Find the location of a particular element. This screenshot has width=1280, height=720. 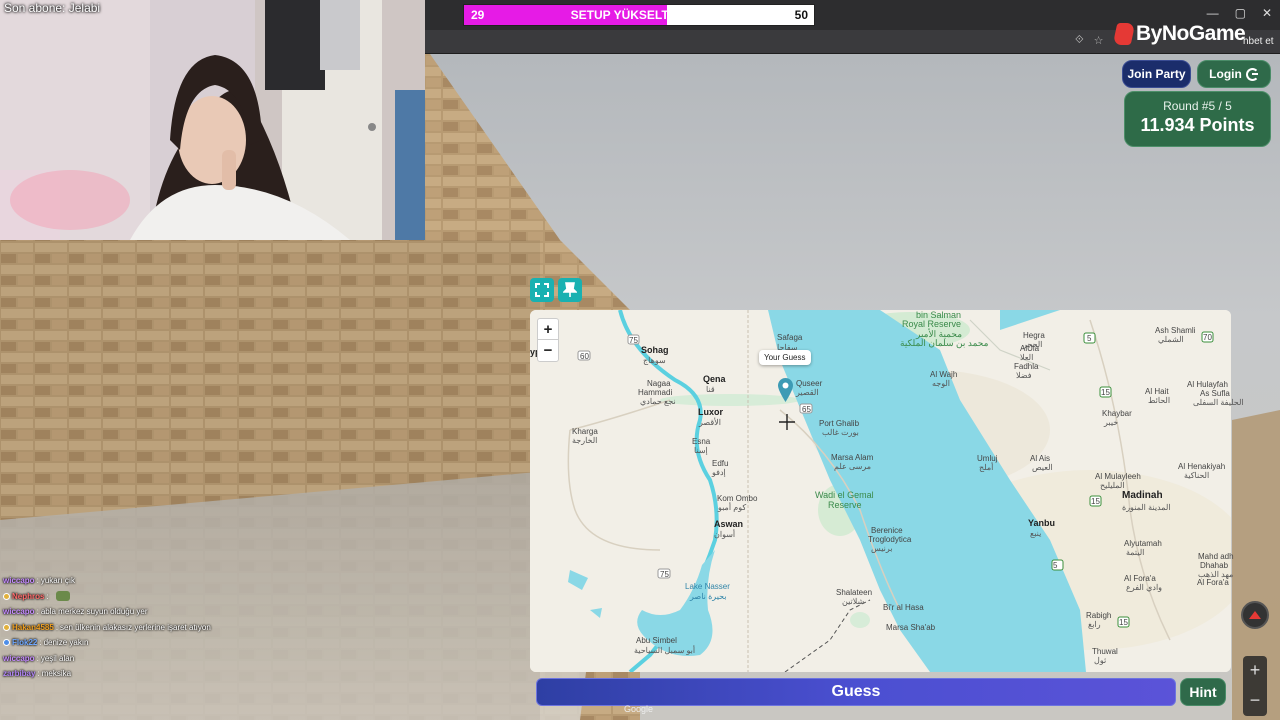

route-15b-label: 15 is located at coordinates (1095, 501).